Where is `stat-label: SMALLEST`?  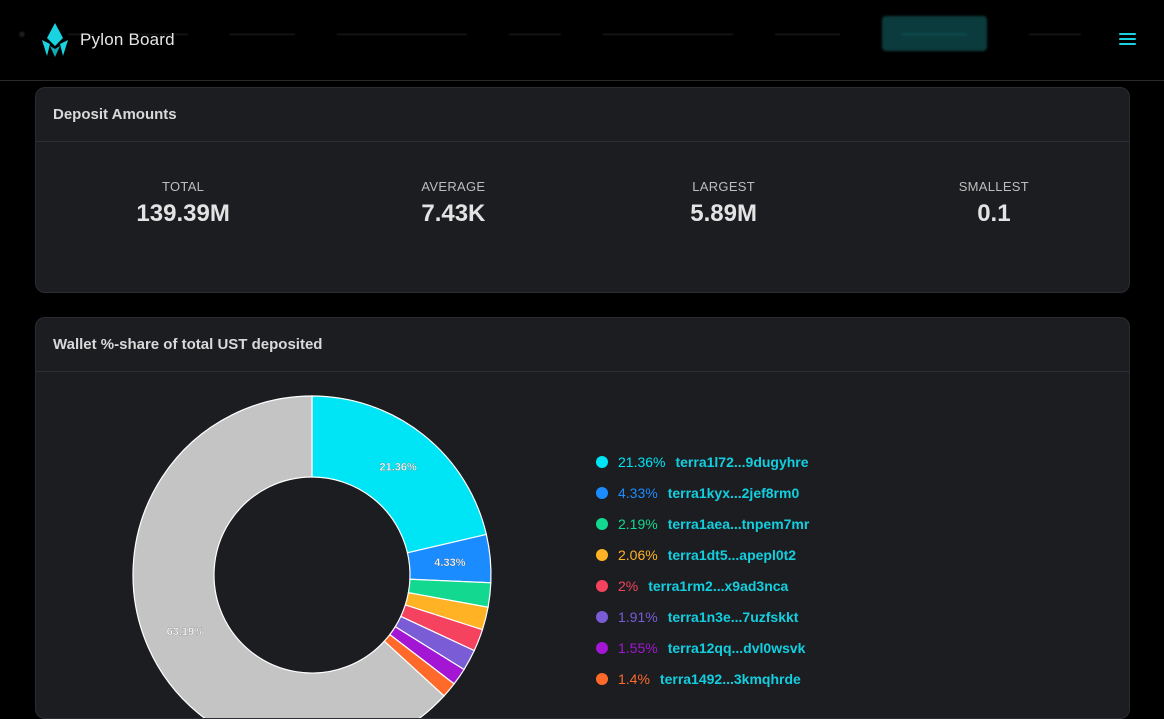
stat-label: SMALLEST is located at coordinates (994, 186).